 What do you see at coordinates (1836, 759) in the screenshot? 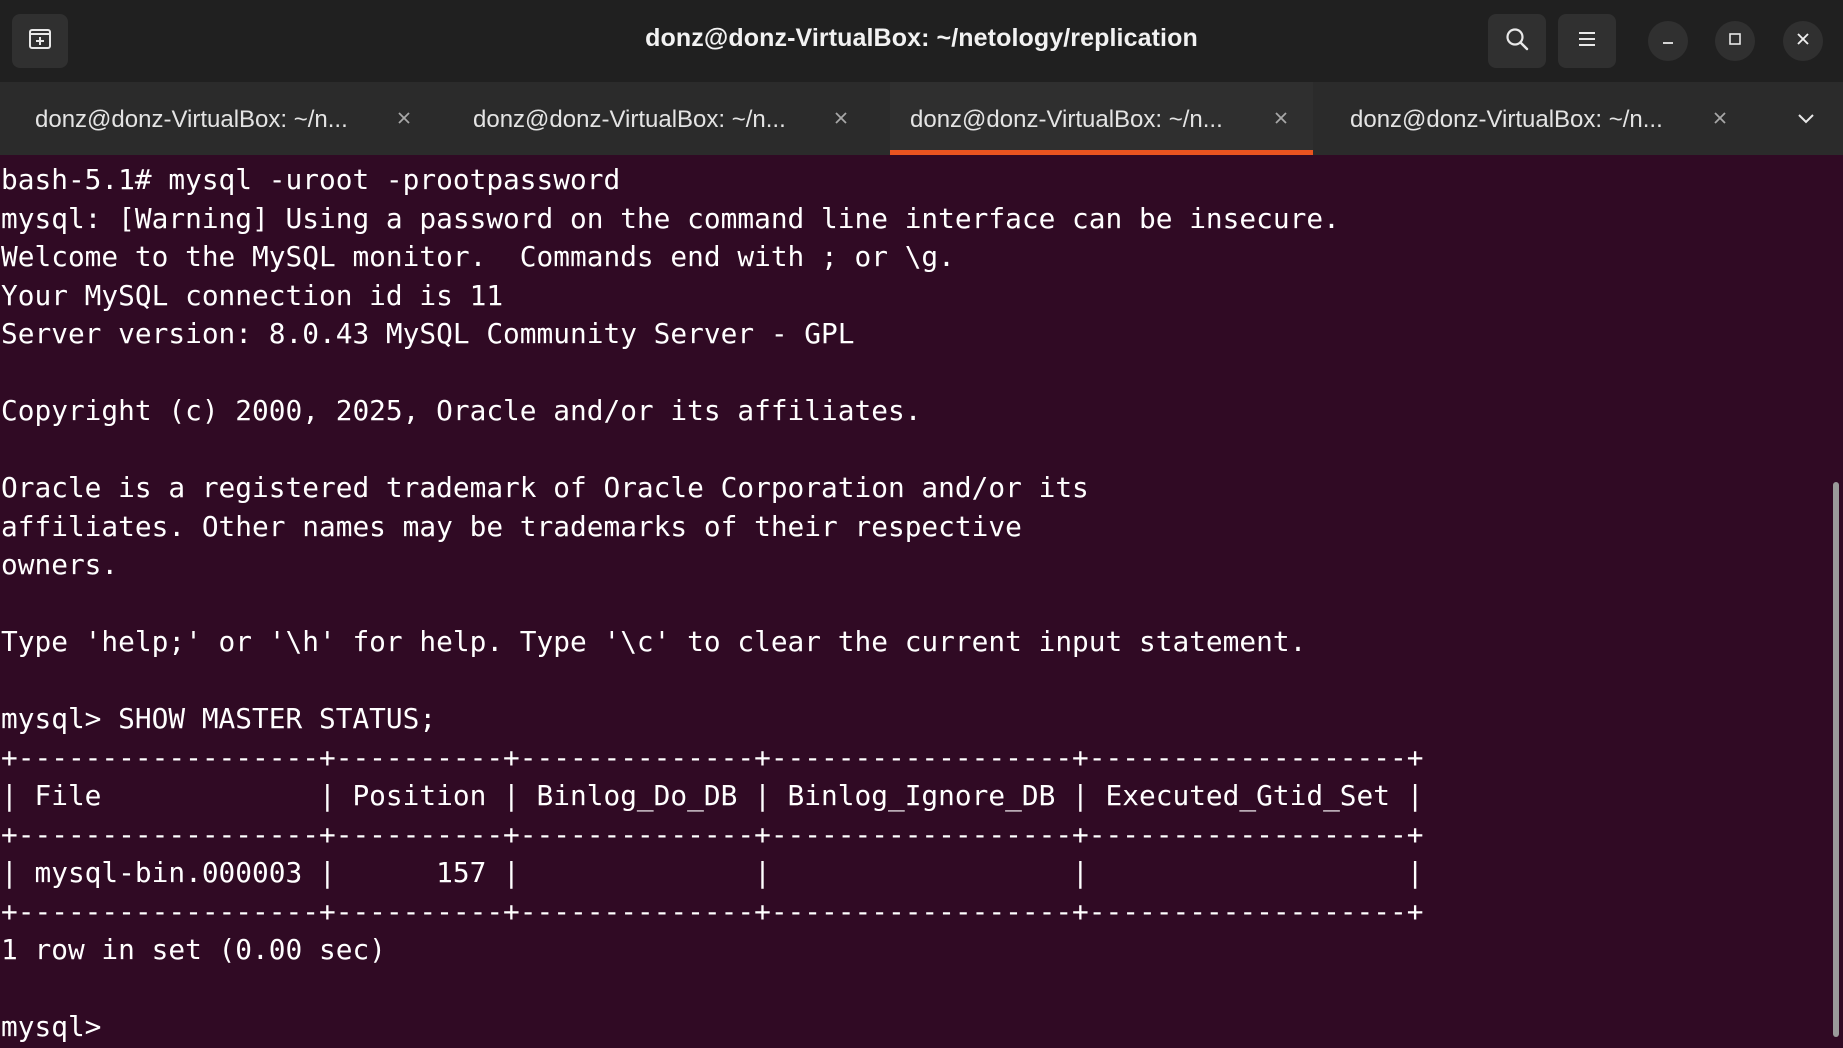
I see `scrollbar-thumb` at bounding box center [1836, 759].